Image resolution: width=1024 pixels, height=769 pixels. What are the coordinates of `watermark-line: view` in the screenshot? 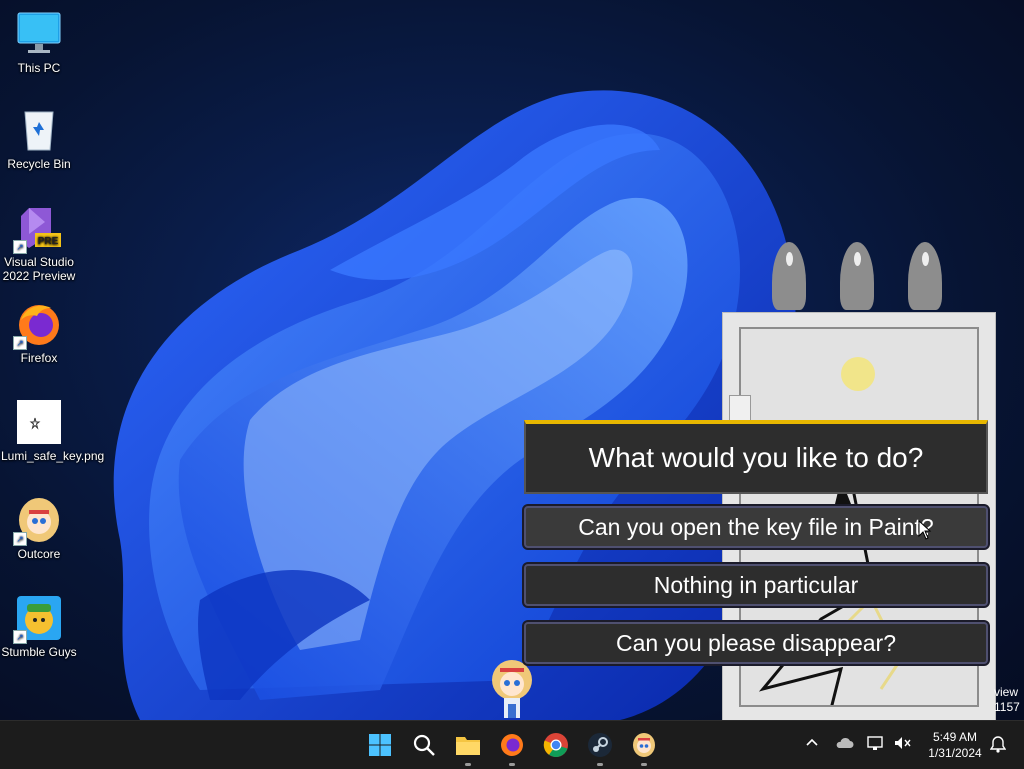 It's located at (1006, 692).